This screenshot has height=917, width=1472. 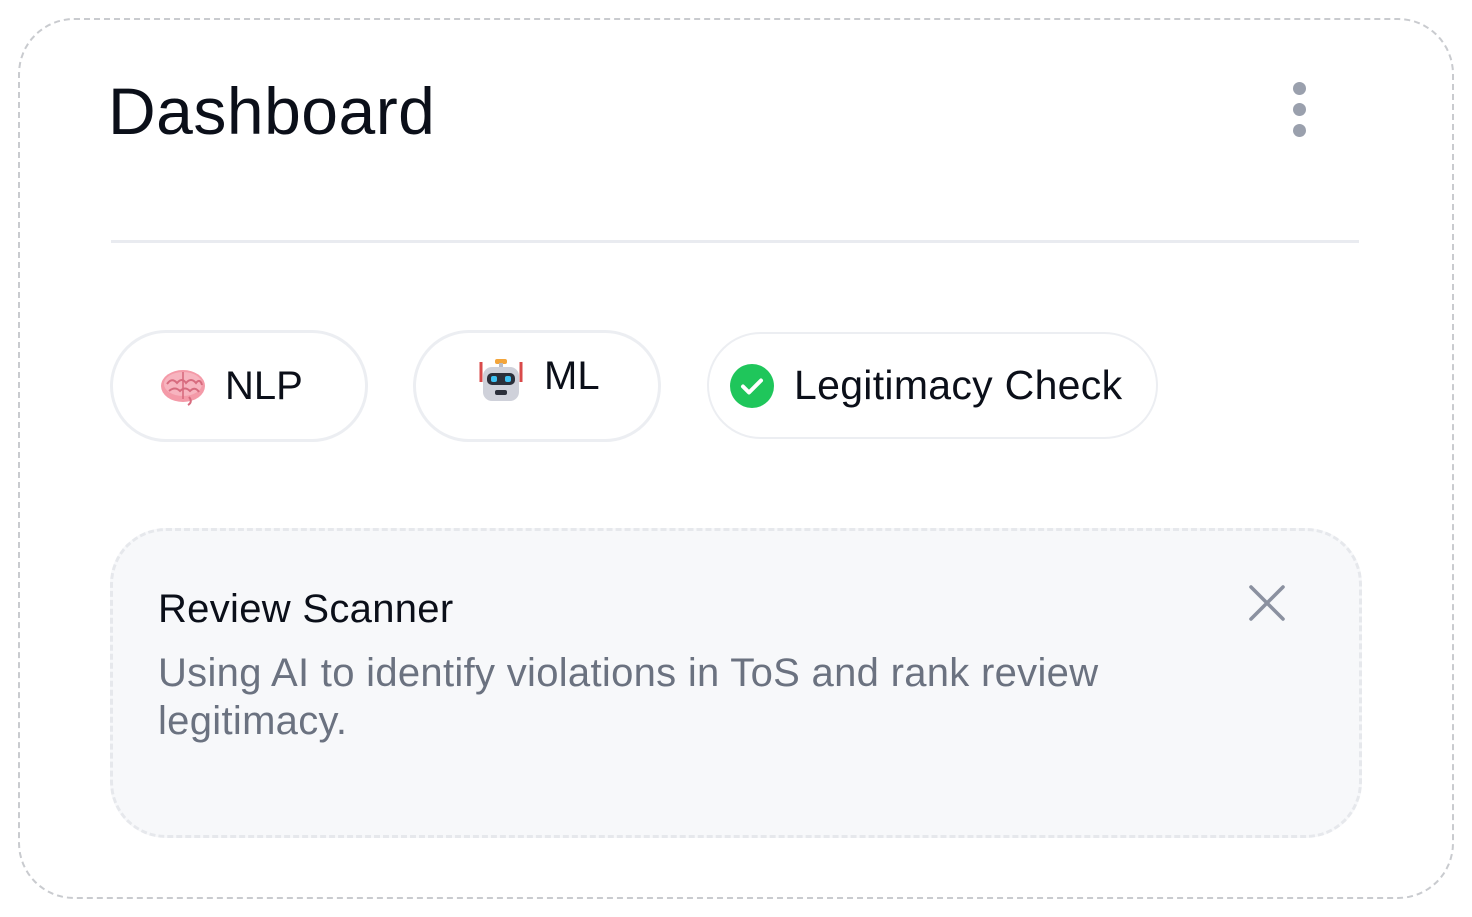 I want to click on page-title: Dashboard, so click(x=272, y=111).